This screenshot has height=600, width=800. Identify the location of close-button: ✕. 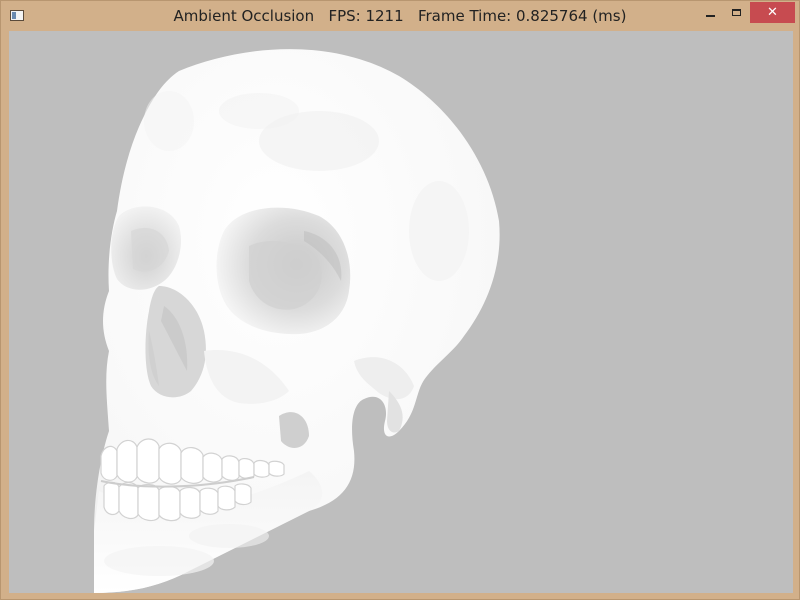
(772, 12).